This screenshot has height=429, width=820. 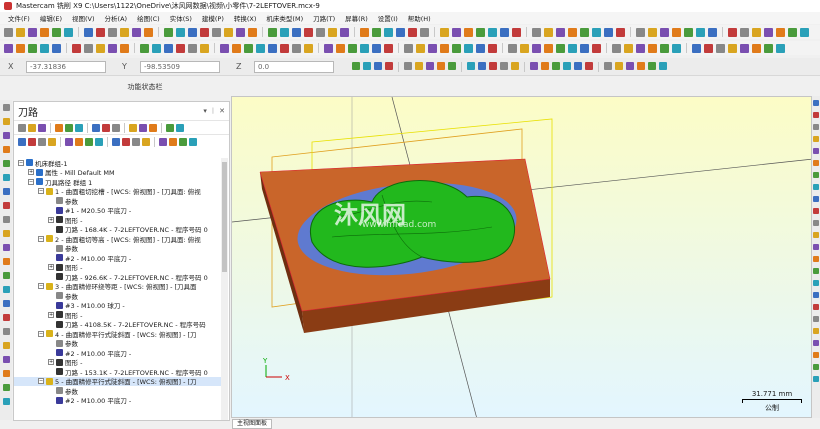 What do you see at coordinates (117, 286) in the screenshot?
I see `tree-node: − 3 - 曲面精修环绕等距 - [WCS: 俯视图] - [刀具面` at bounding box center [117, 286].